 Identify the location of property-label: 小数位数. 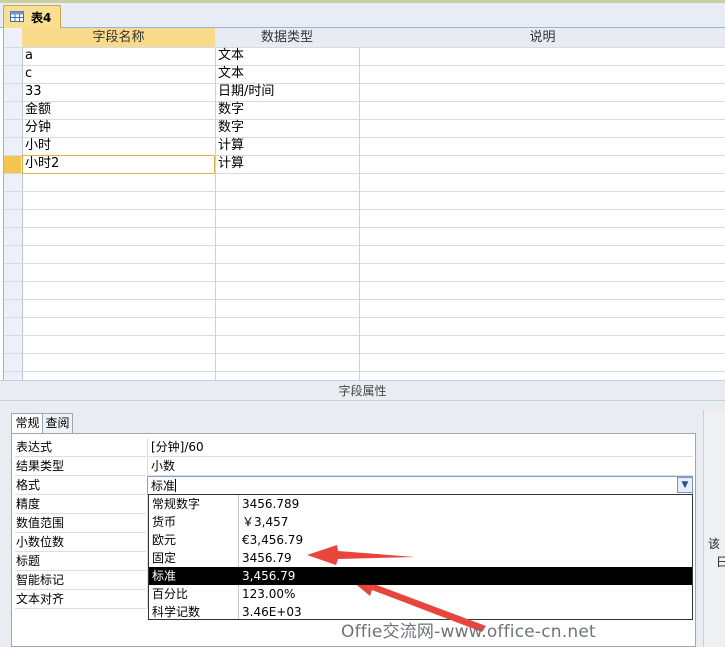
(80, 542).